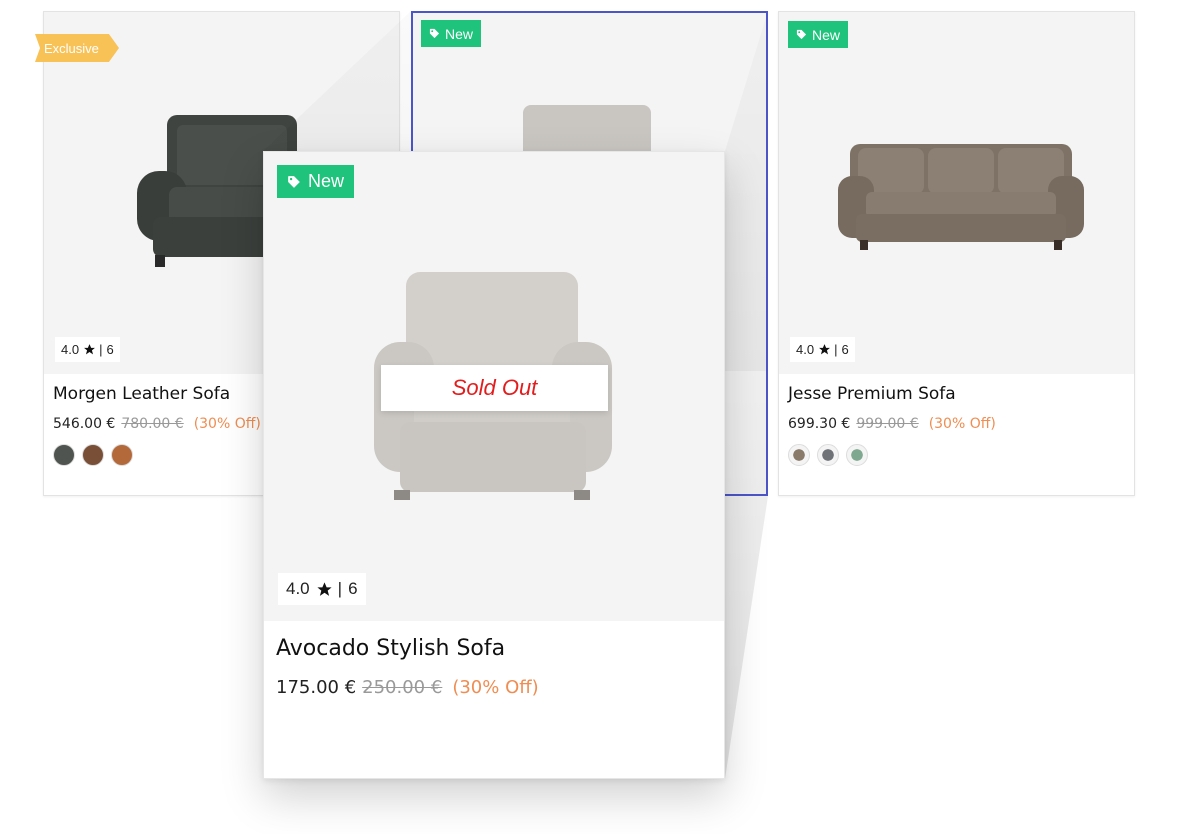 The height and width of the screenshot is (834, 1183). I want to click on price-row: 175.00 € 250.00 € (30% Off), so click(407, 687).